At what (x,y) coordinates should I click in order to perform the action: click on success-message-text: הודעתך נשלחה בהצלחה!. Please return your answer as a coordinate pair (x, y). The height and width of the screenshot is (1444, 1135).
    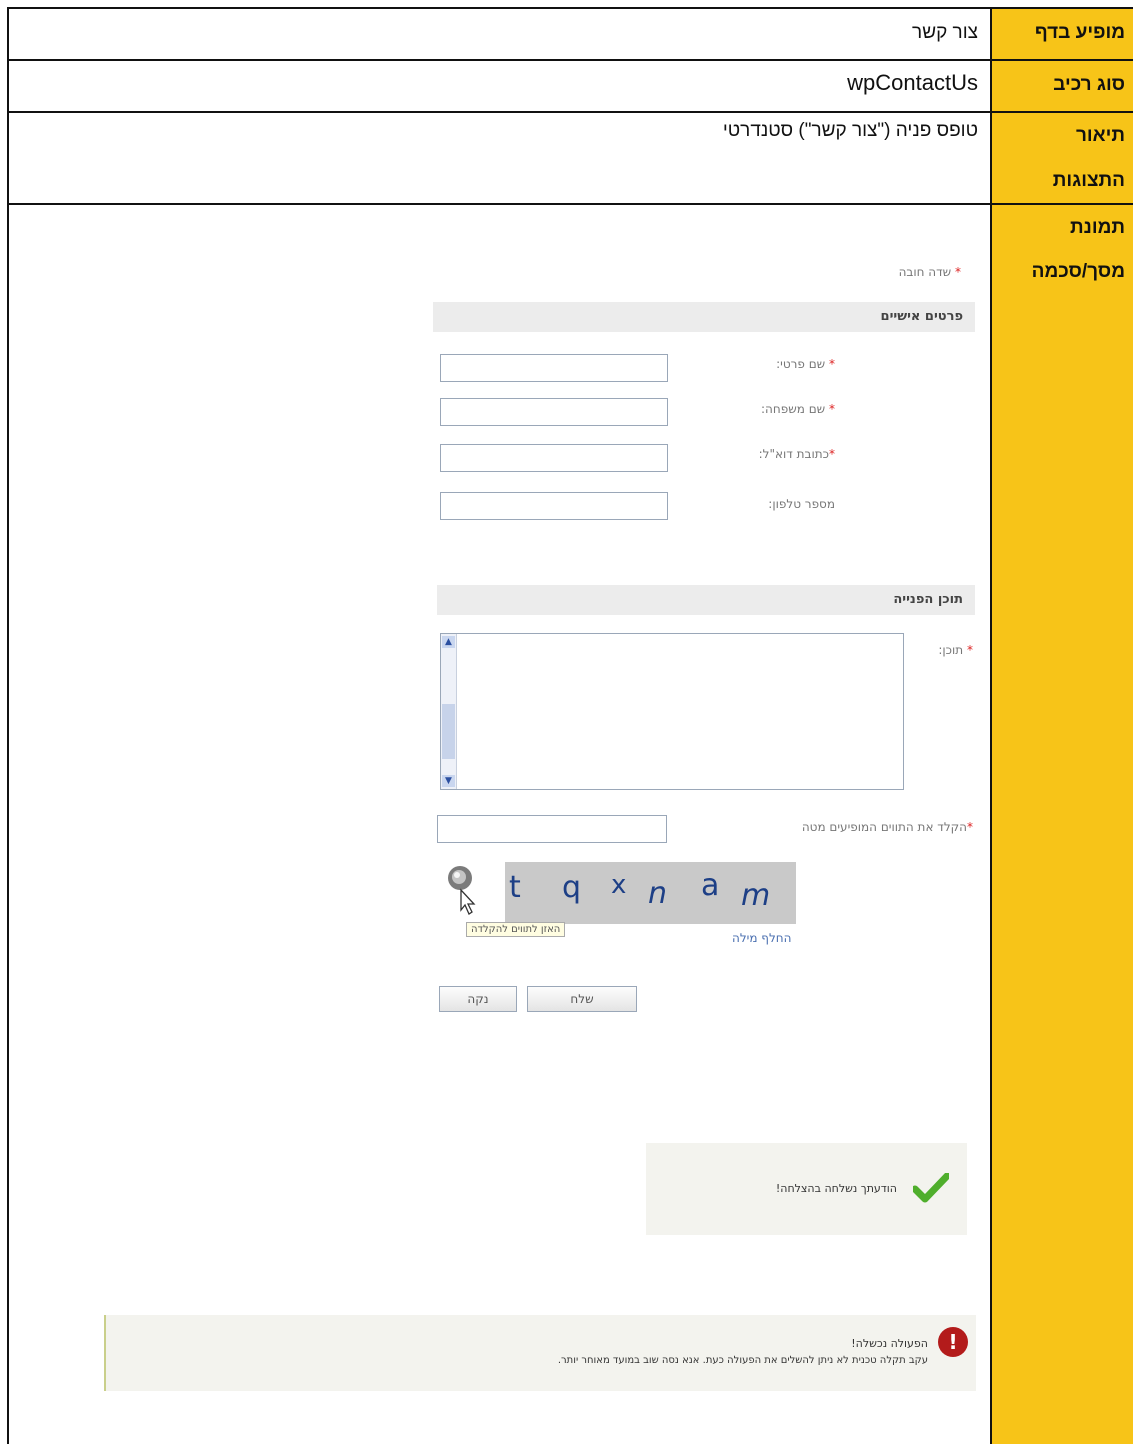
    Looking at the image, I should click on (836, 1188).